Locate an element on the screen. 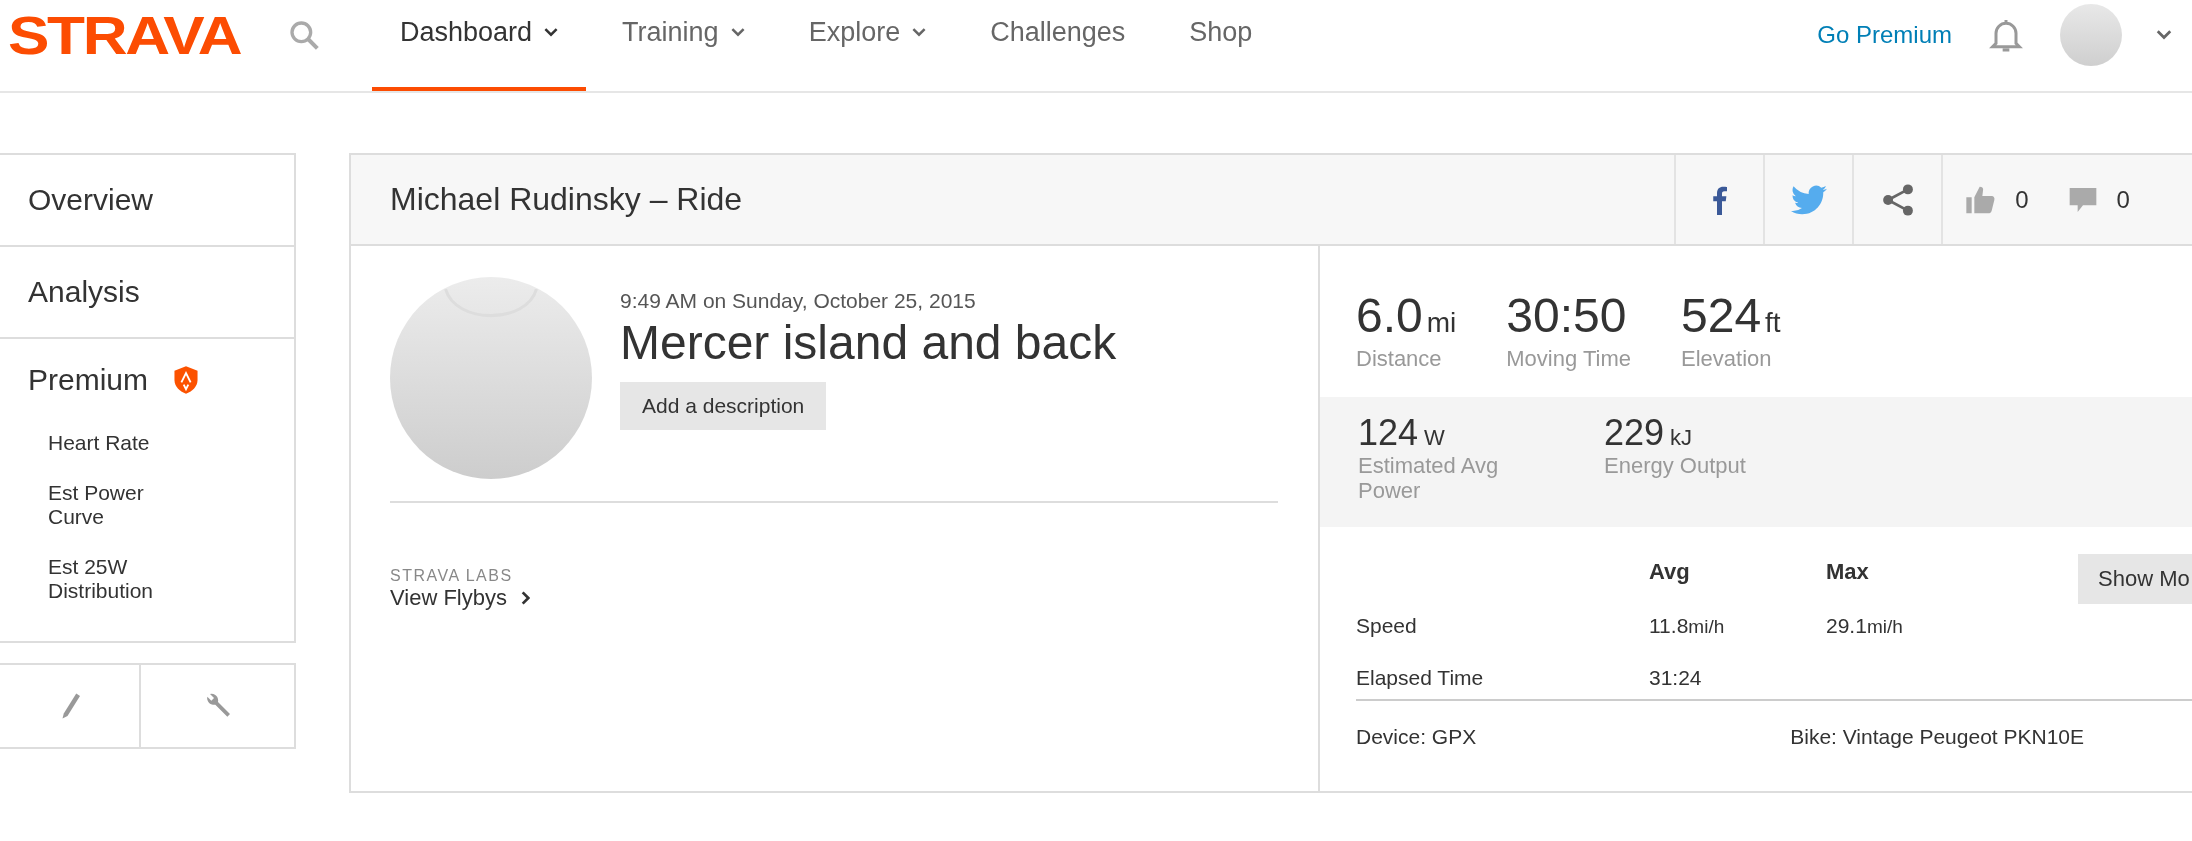 The height and width of the screenshot is (841, 2192). row-label: Elapsed Time is located at coordinates (1420, 679).